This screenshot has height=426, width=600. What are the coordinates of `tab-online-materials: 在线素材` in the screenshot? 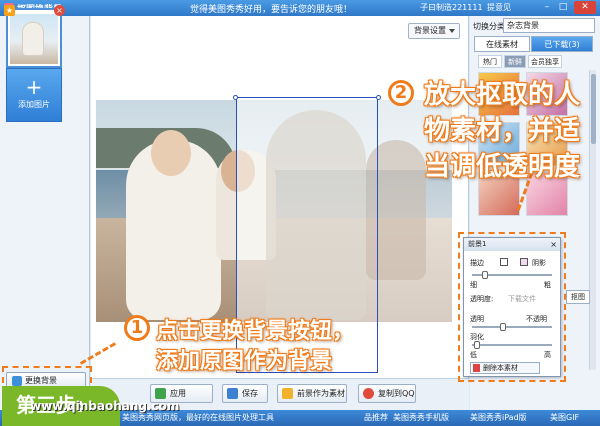 It's located at (502, 44).